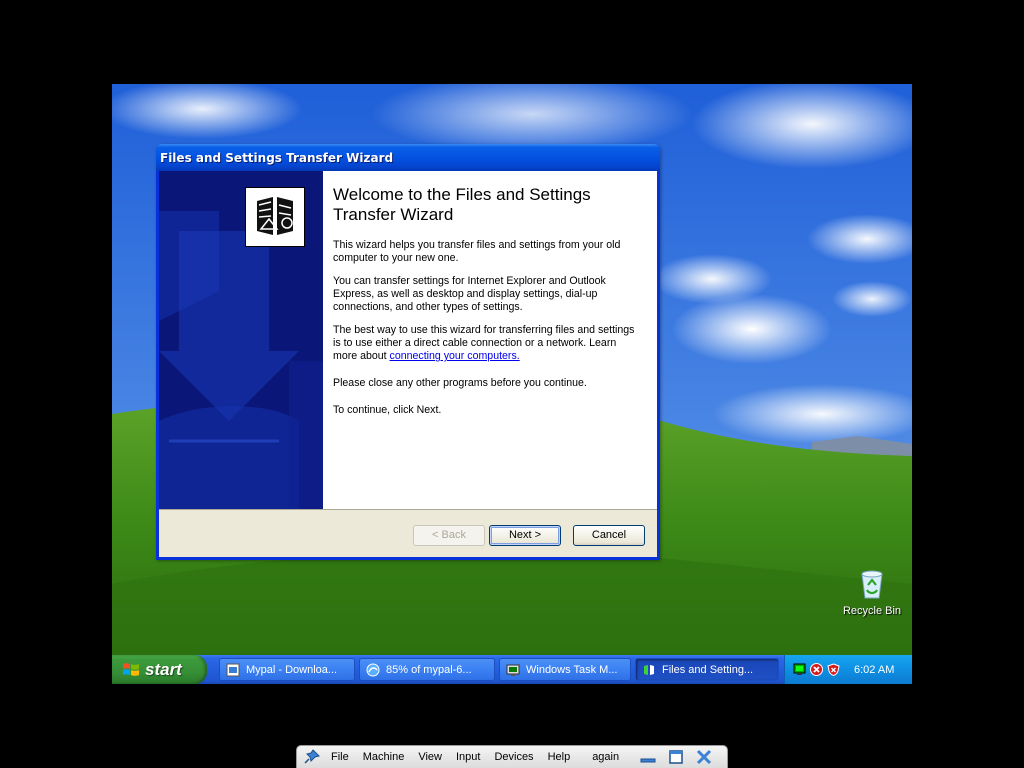  Describe the element at coordinates (648, 757) in the screenshot. I see `minimize-icon` at that location.